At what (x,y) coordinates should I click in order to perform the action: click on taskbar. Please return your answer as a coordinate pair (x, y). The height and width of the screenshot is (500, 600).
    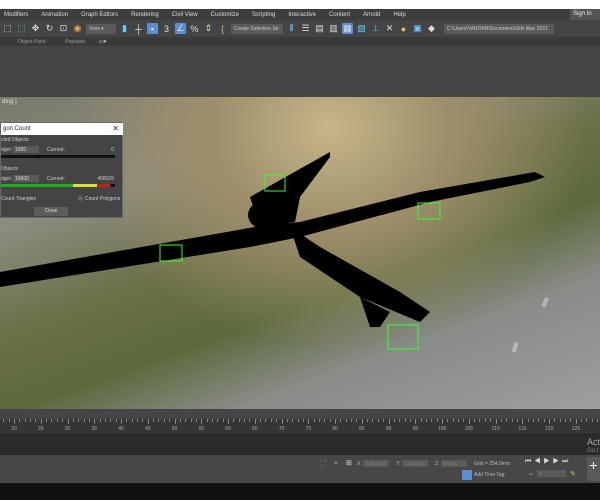
    Looking at the image, I should click on (300, 491).